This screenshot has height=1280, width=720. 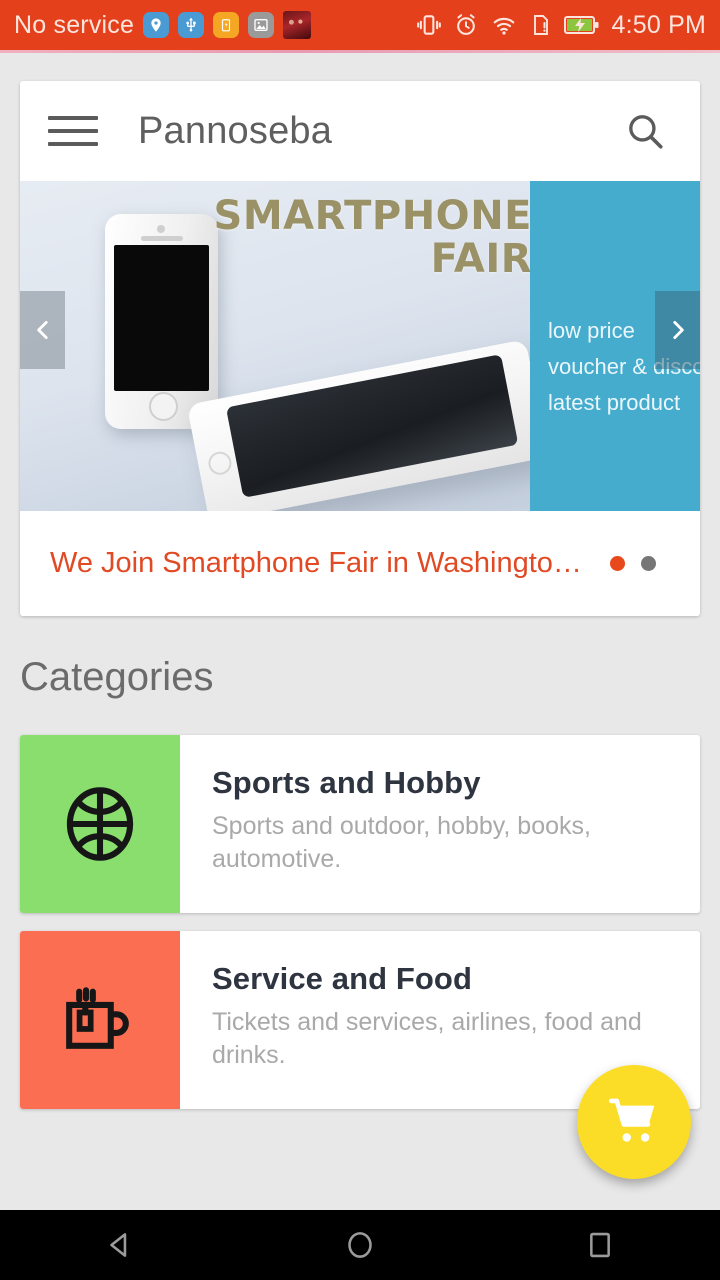 I want to click on status-bar-left: No service, so click(x=215, y=25).